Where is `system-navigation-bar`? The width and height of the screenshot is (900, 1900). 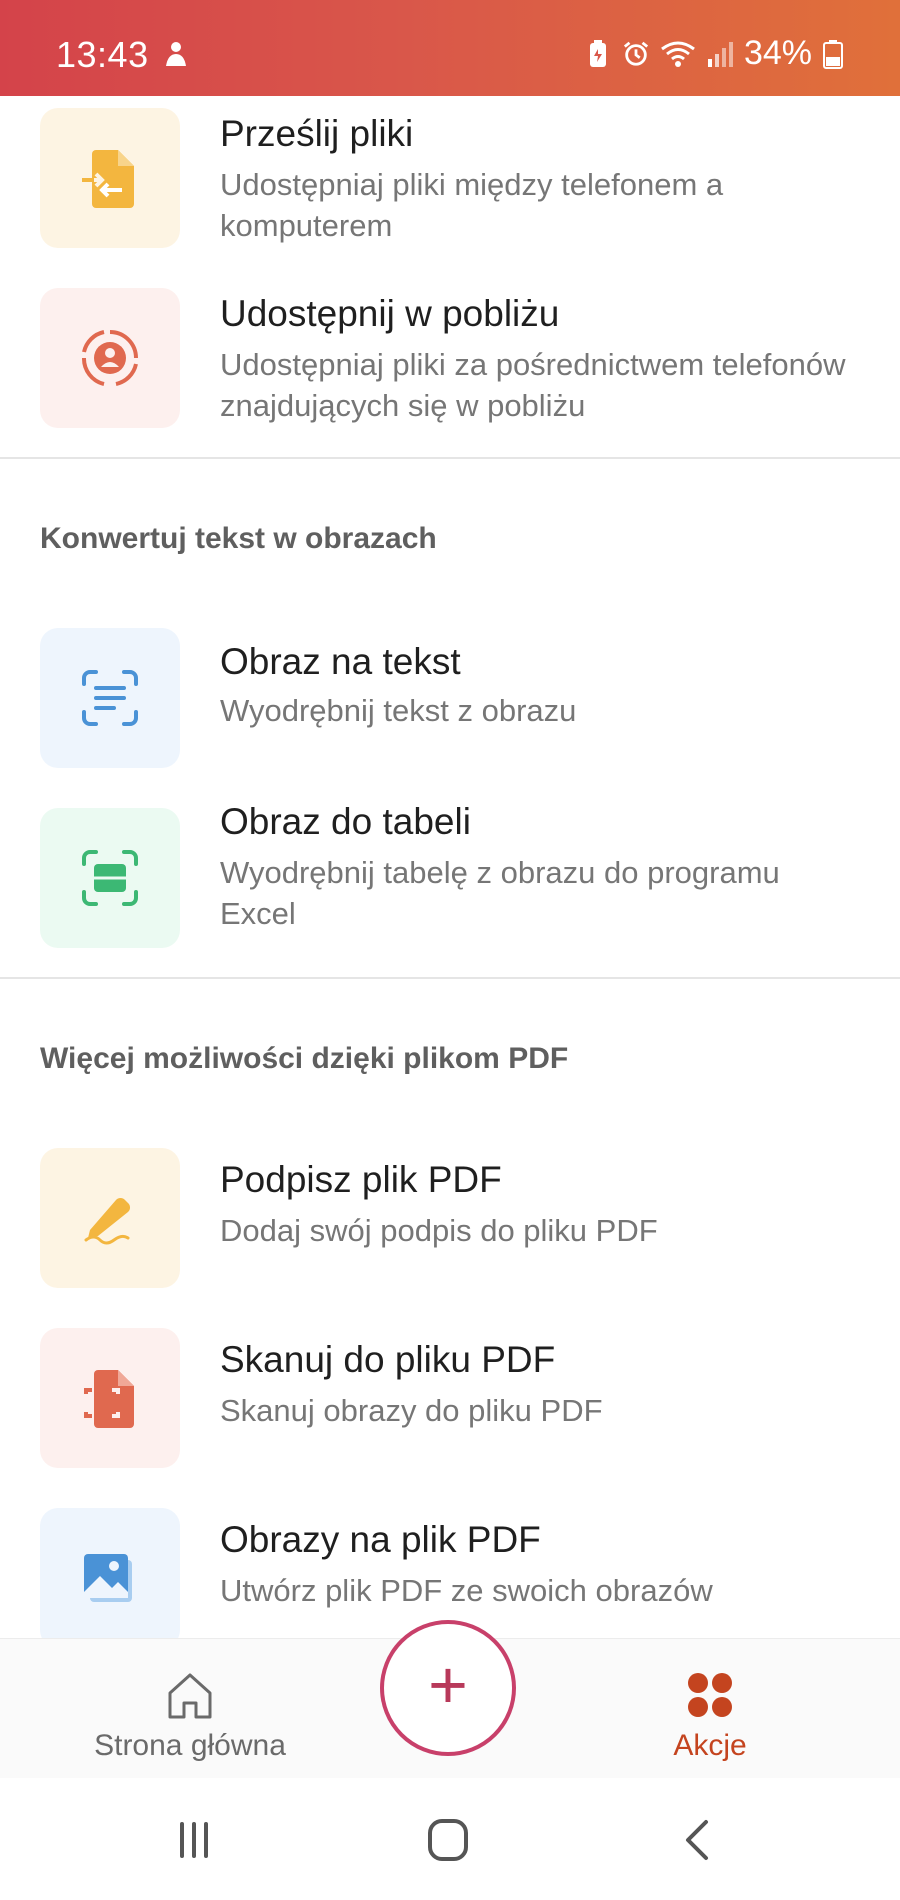
system-navigation-bar is located at coordinates (450, 1839).